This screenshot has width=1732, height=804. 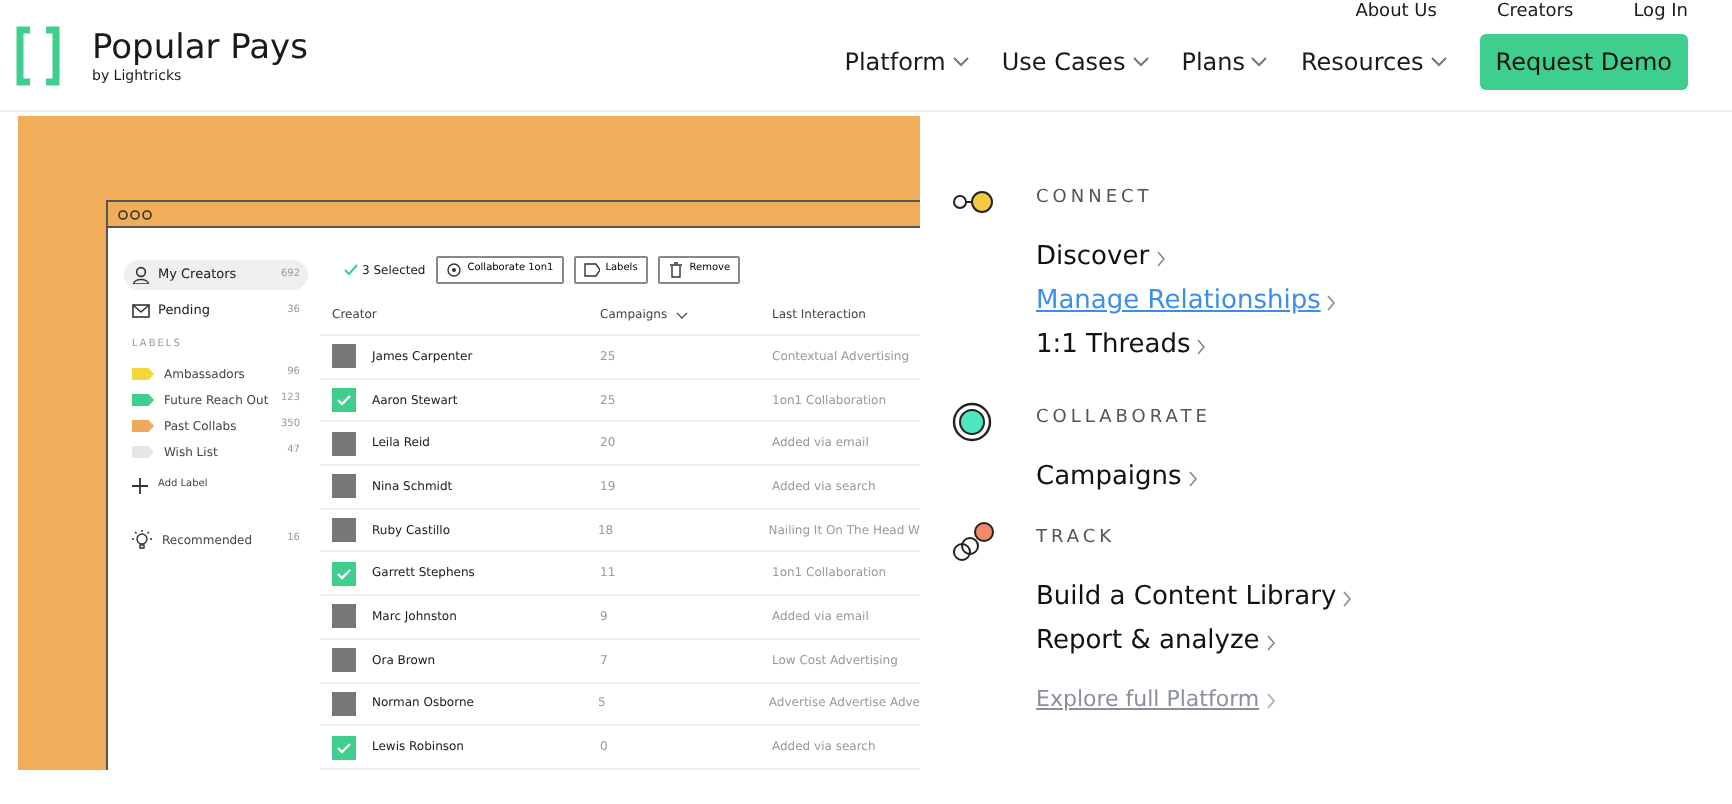 I want to click on section-heading: CONNECT, so click(x=1094, y=199).